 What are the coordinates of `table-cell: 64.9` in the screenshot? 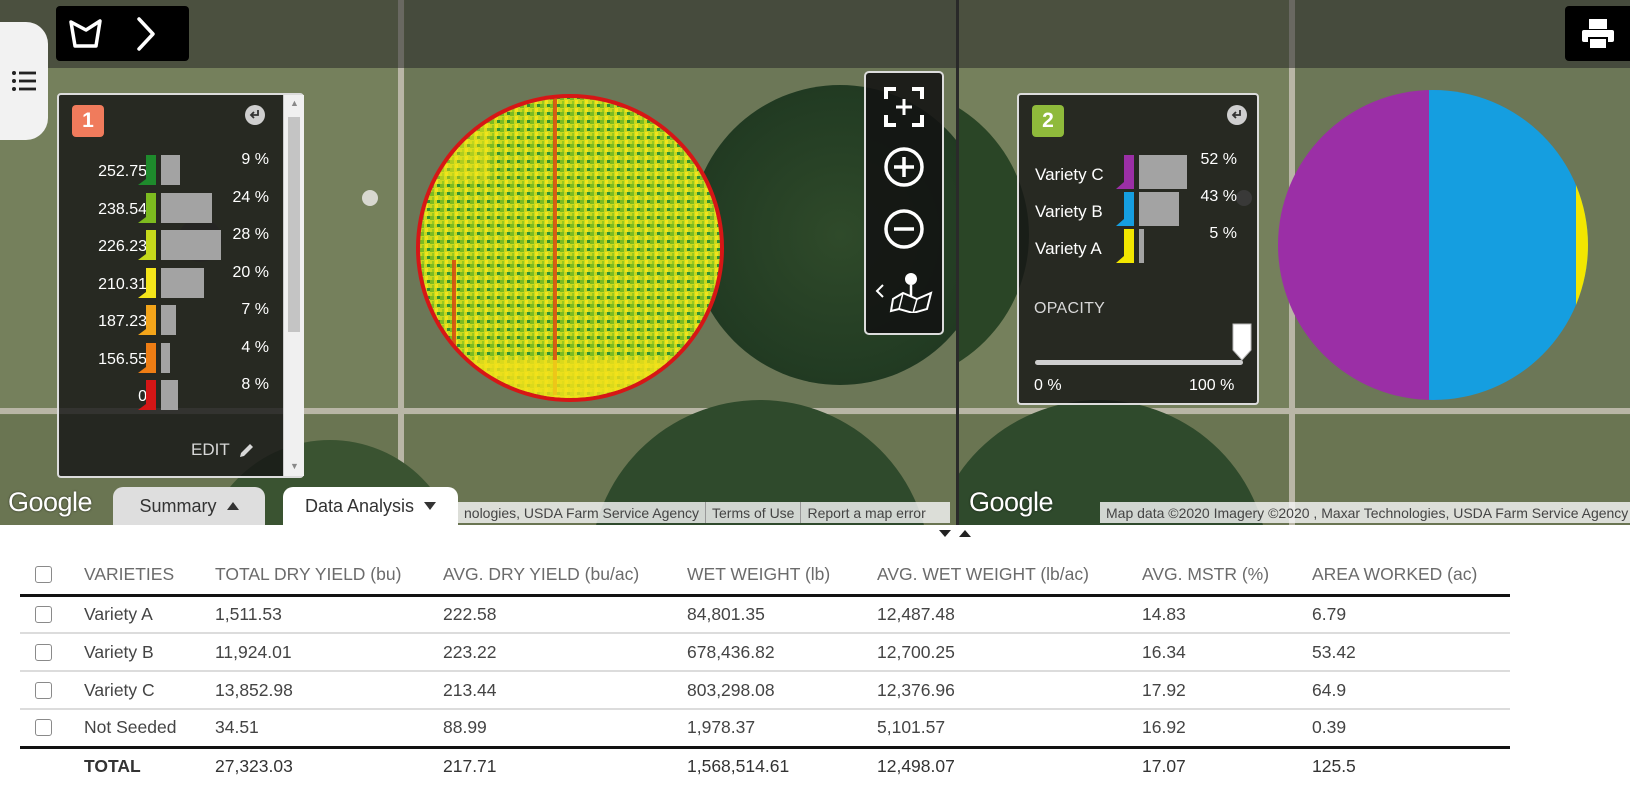 It's located at (1329, 689).